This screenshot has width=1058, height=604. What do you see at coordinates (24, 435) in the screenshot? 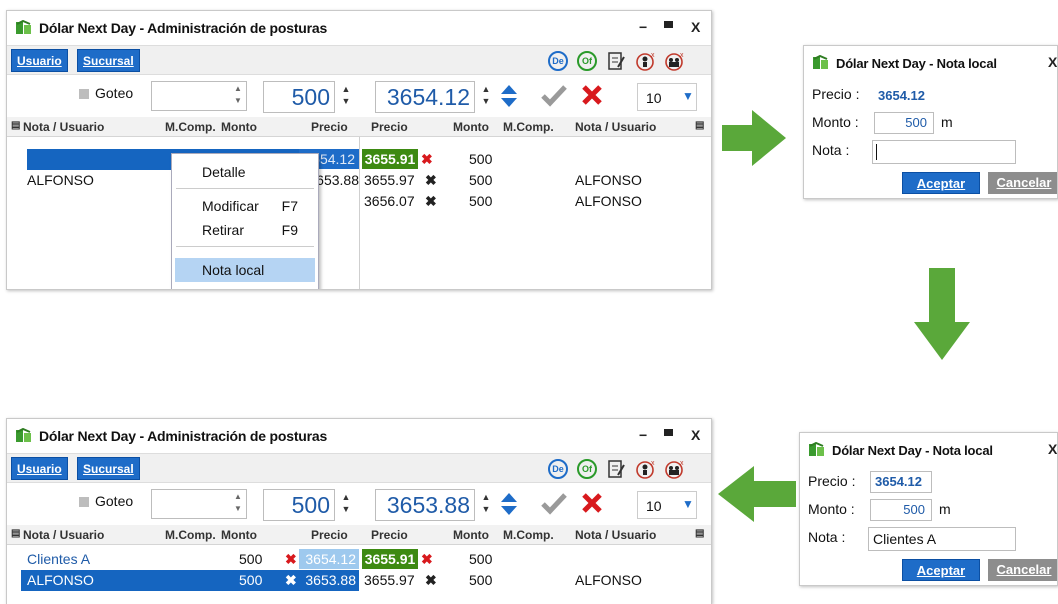
I see `app-logo-icon` at bounding box center [24, 435].